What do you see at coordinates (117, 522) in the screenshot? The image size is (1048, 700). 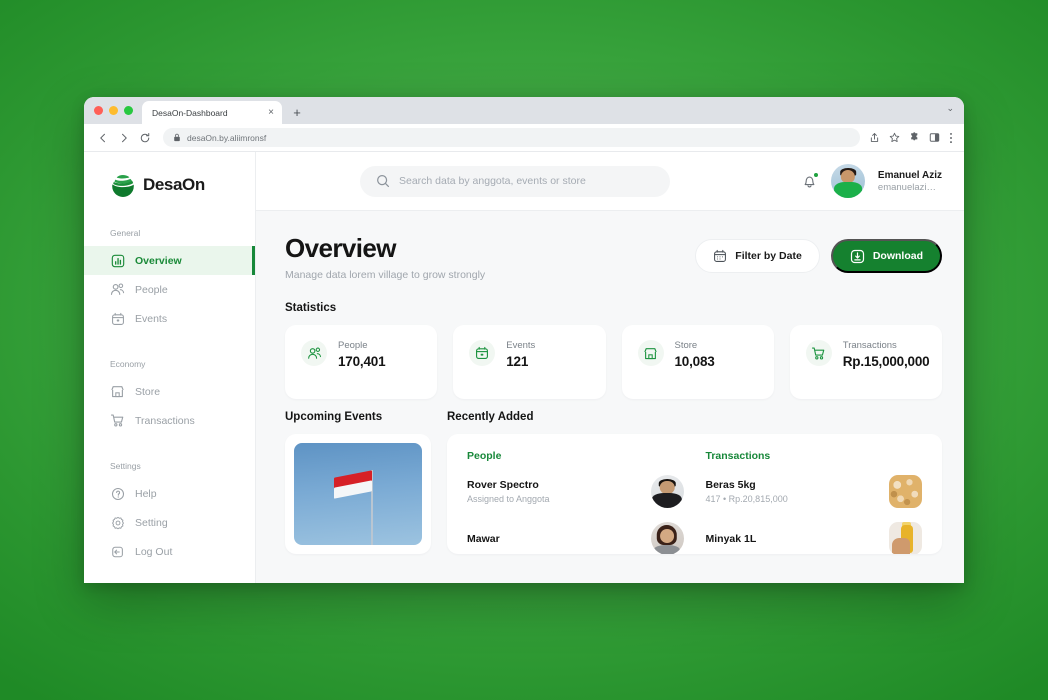 I see `gear-icon` at bounding box center [117, 522].